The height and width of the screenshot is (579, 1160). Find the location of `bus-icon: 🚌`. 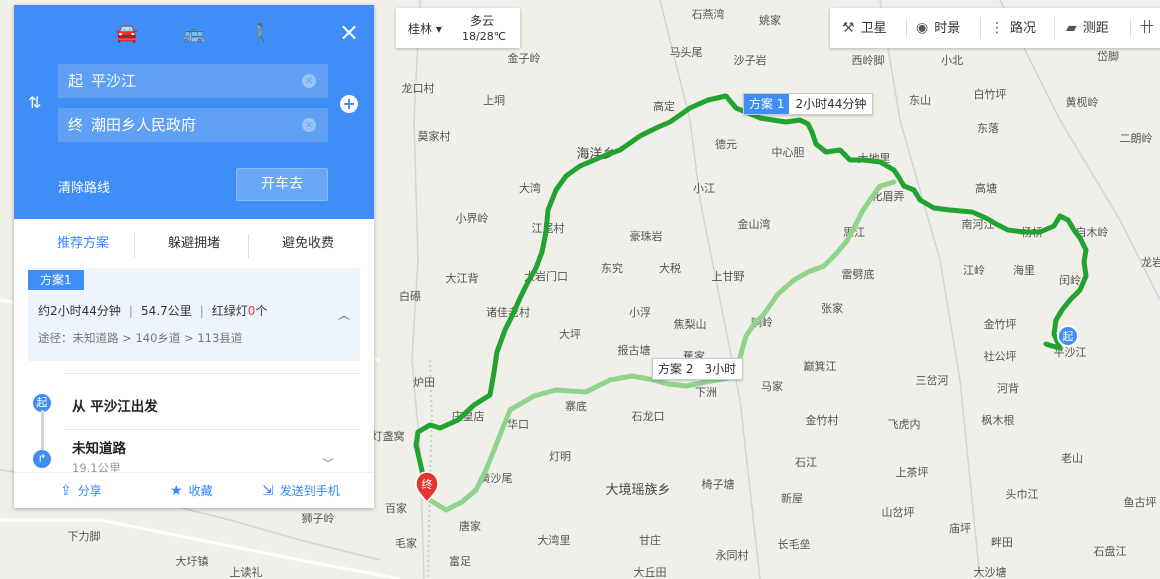

bus-icon: 🚌 is located at coordinates (194, 33).